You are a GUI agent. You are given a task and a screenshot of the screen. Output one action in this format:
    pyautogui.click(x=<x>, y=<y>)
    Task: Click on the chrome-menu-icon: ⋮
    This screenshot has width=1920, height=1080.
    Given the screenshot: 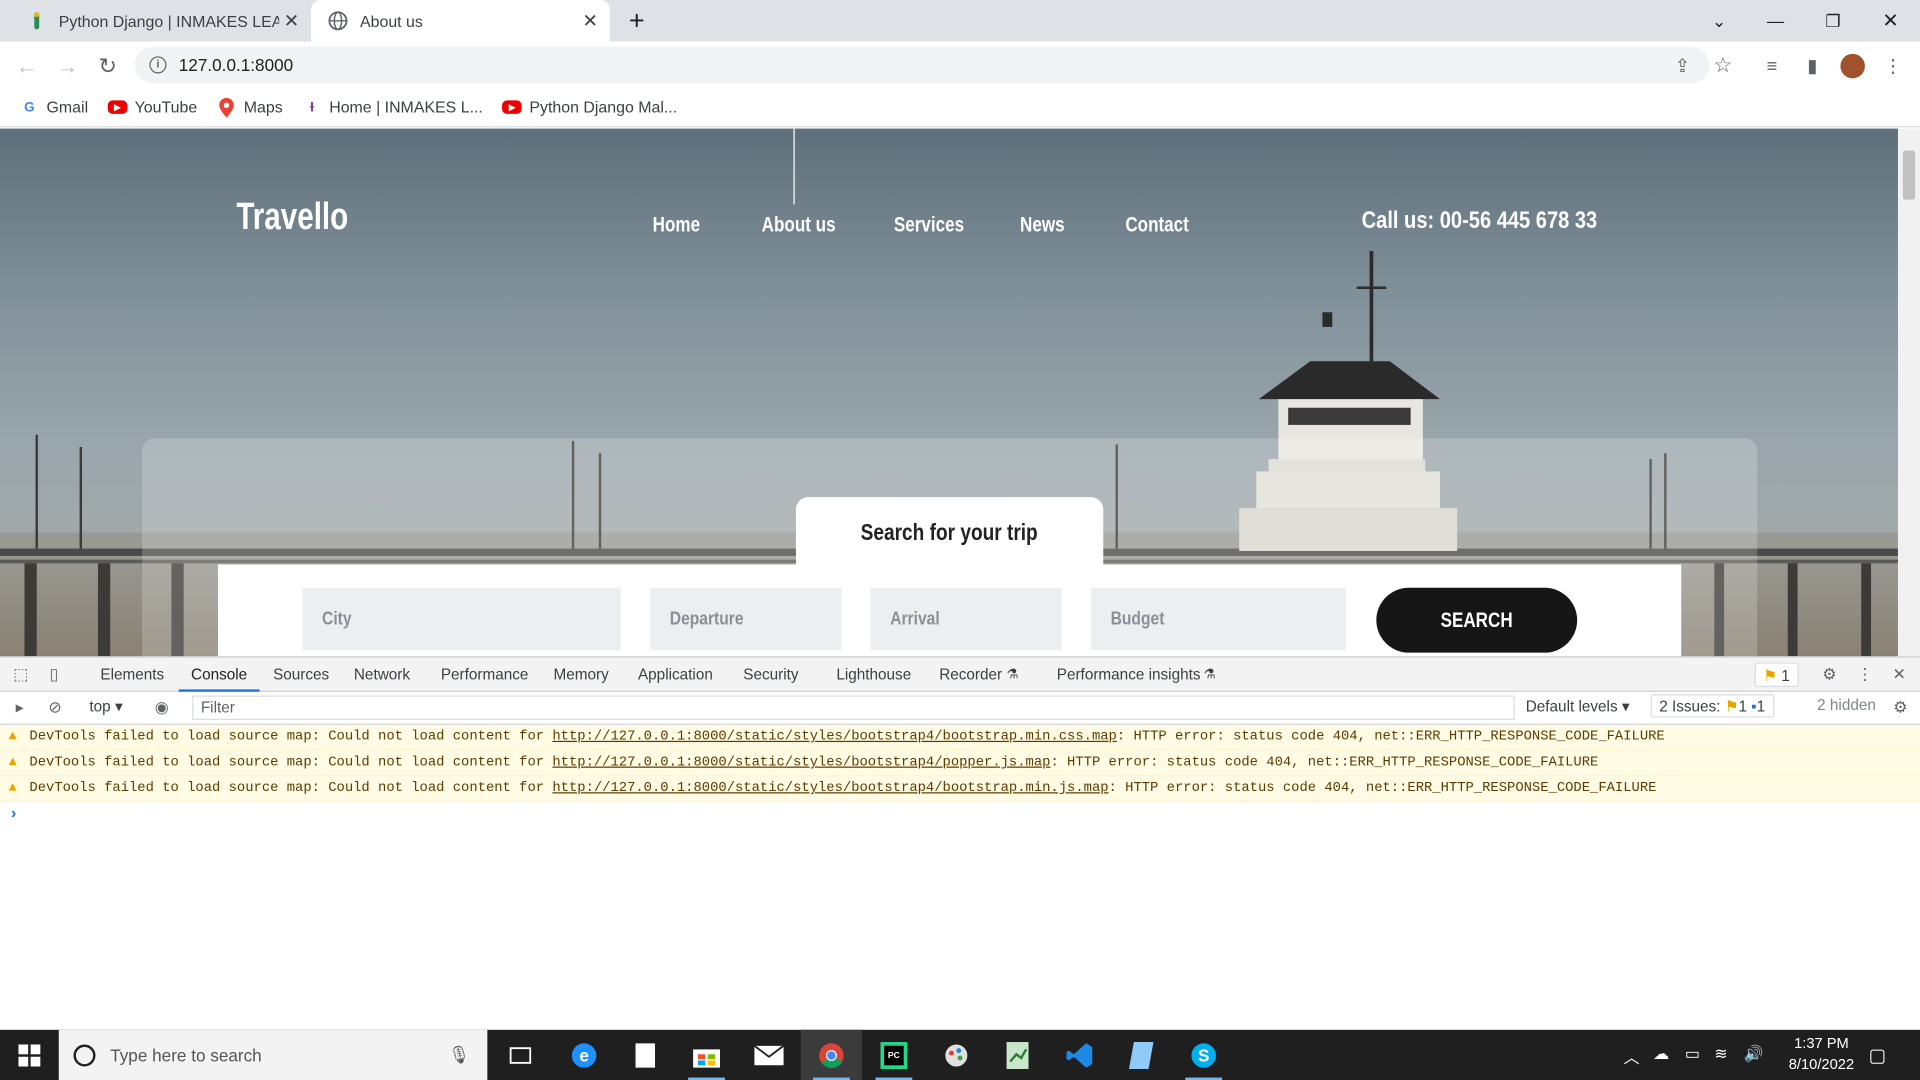 What is the action you would take?
    pyautogui.click(x=1893, y=66)
    